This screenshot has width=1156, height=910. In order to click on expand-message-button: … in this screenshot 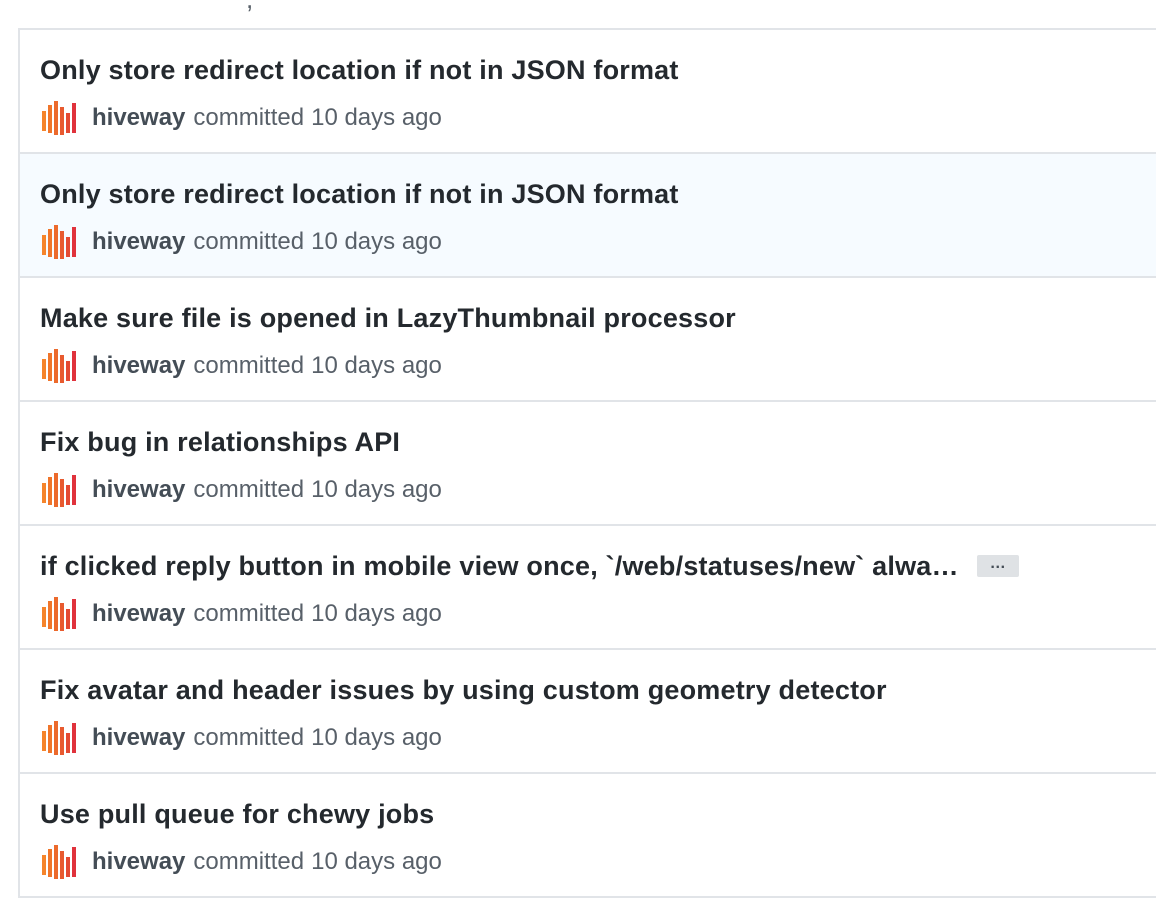, I will do `click(997, 566)`.